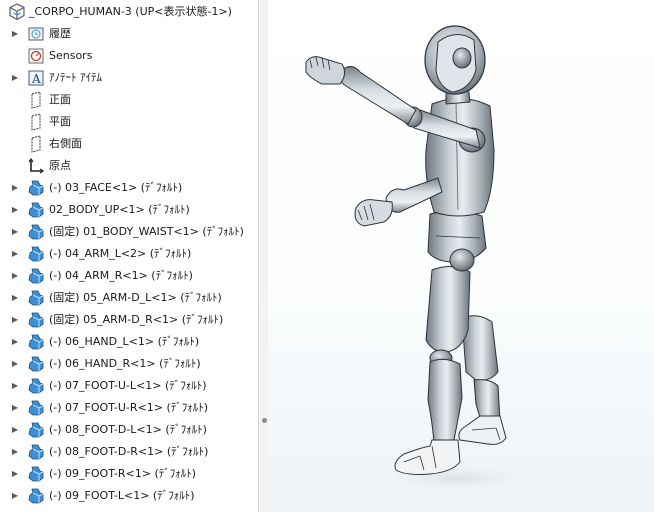 The image size is (654, 512). What do you see at coordinates (123, 473) in the screenshot?
I see `tree-item-label: (-) 09_FOOT-R<1> (ﾃﾞﾌｫﾙﾄ)` at bounding box center [123, 473].